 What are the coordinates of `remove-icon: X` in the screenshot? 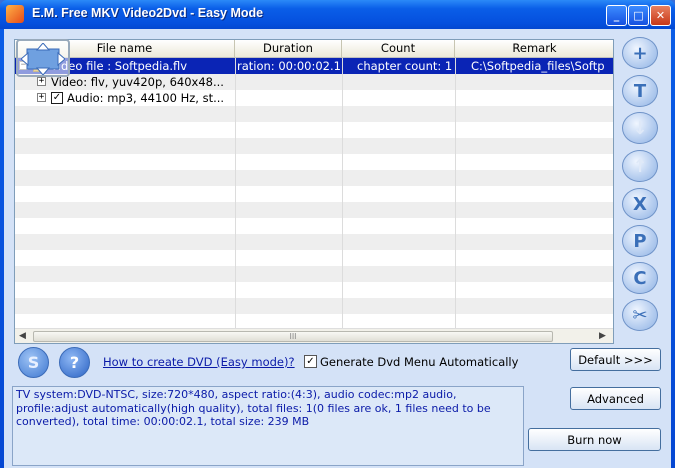 It's located at (640, 204).